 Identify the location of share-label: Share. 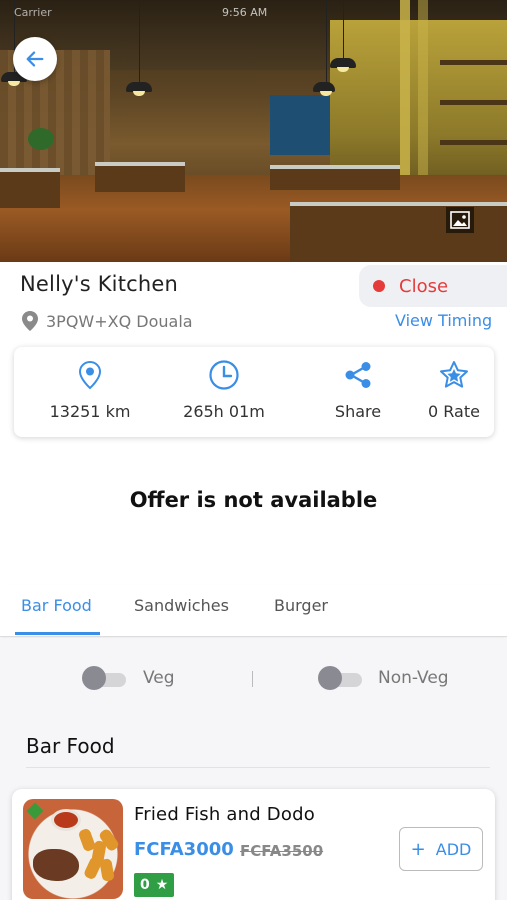
(358, 411).